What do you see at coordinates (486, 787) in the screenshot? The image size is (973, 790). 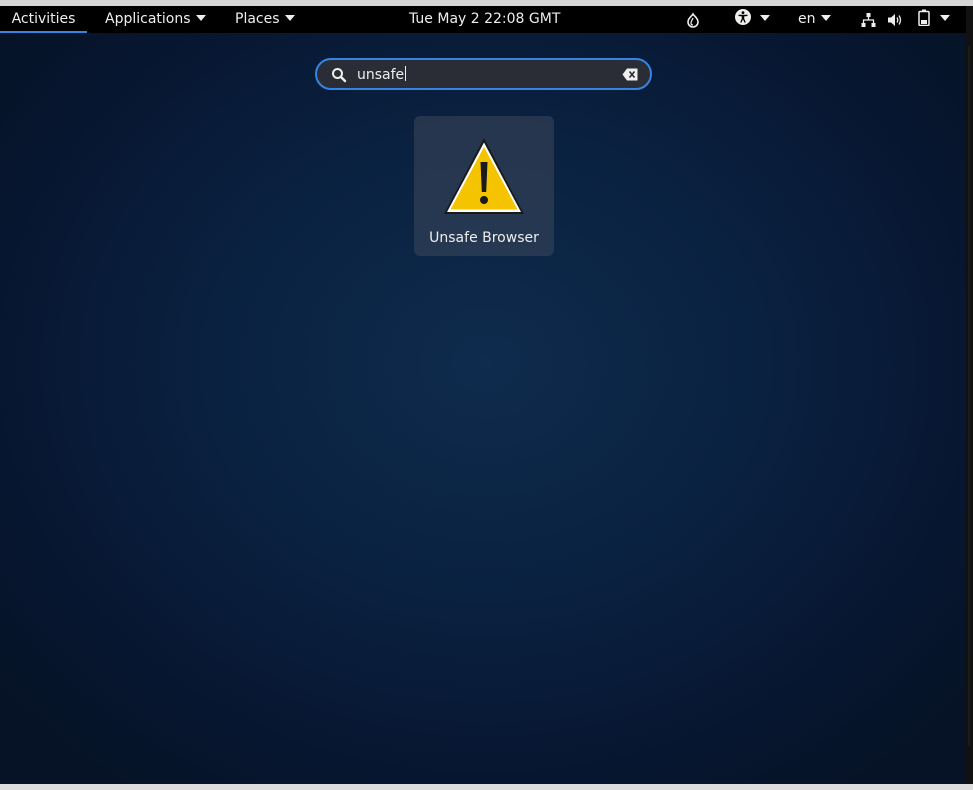 I see `bottom-edge` at bounding box center [486, 787].